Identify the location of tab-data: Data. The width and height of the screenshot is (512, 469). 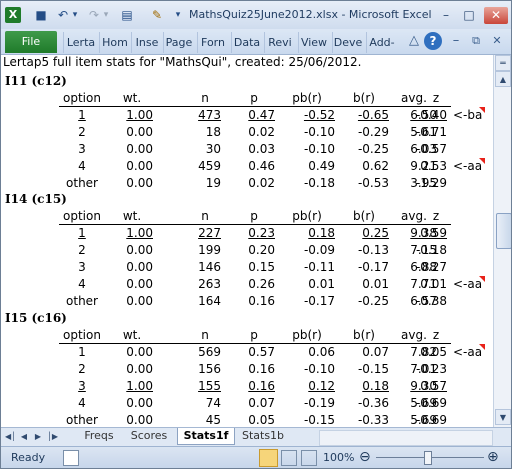
(246, 42).